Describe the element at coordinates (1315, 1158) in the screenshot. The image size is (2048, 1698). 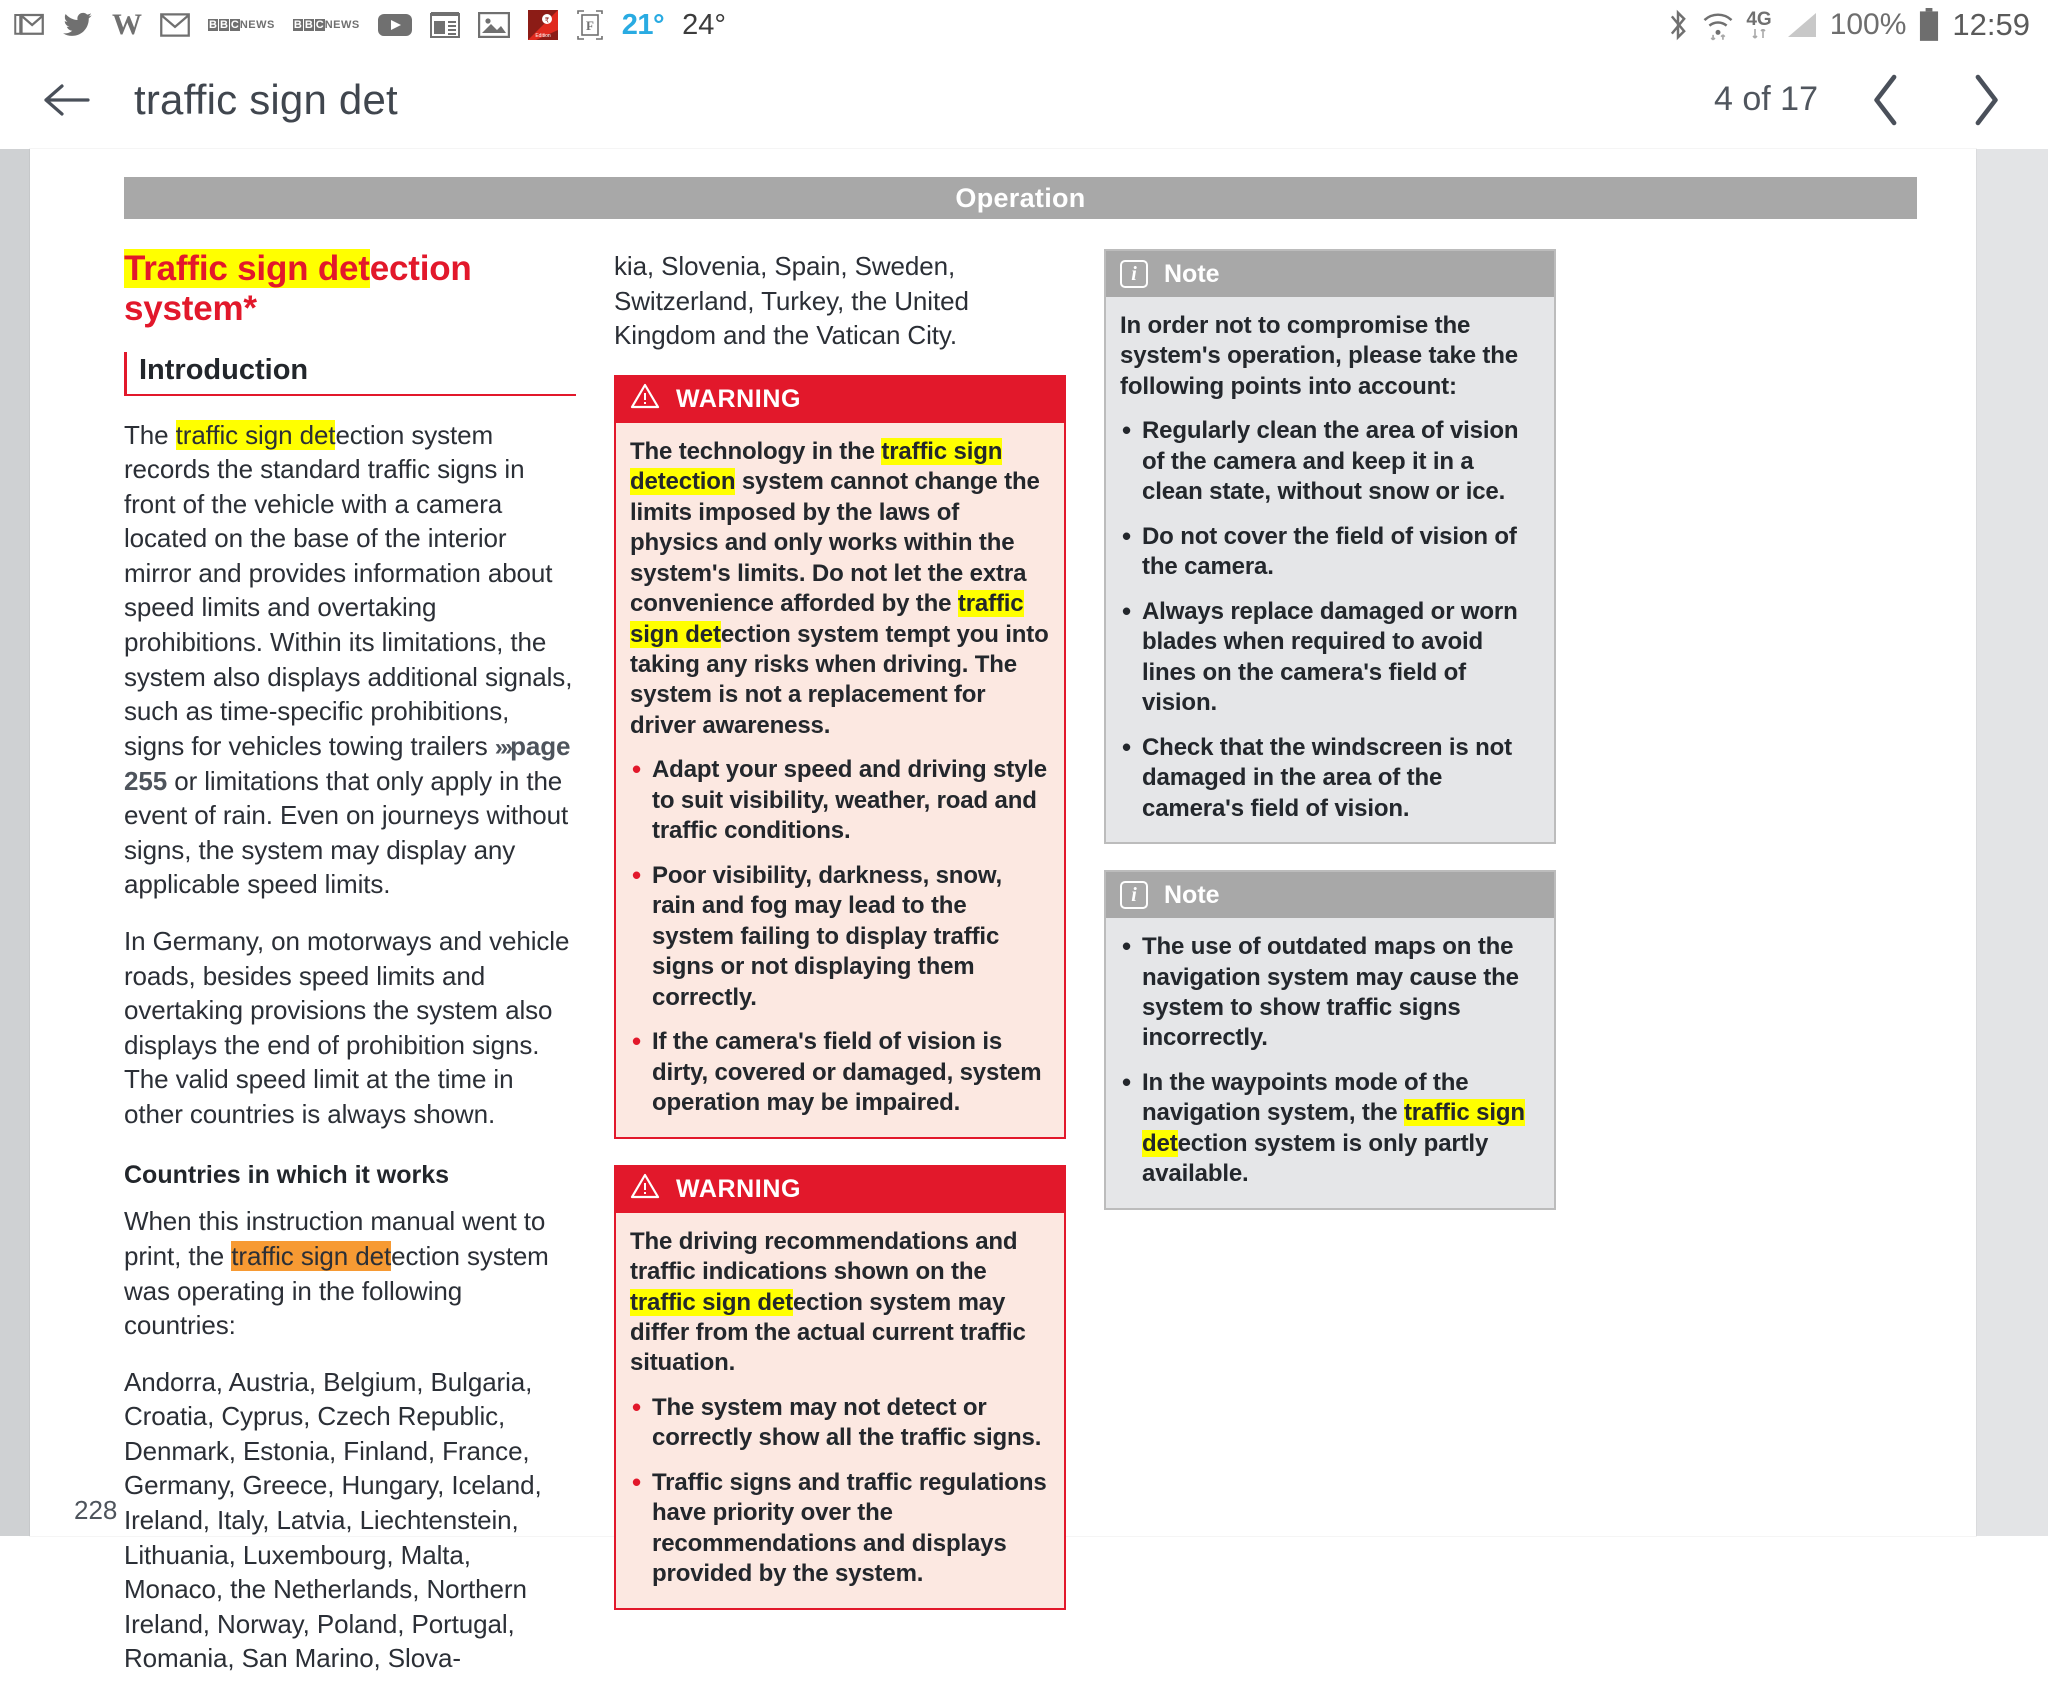
I see `note2-bullet-2-text-b: ection system is only partly available.` at that location.